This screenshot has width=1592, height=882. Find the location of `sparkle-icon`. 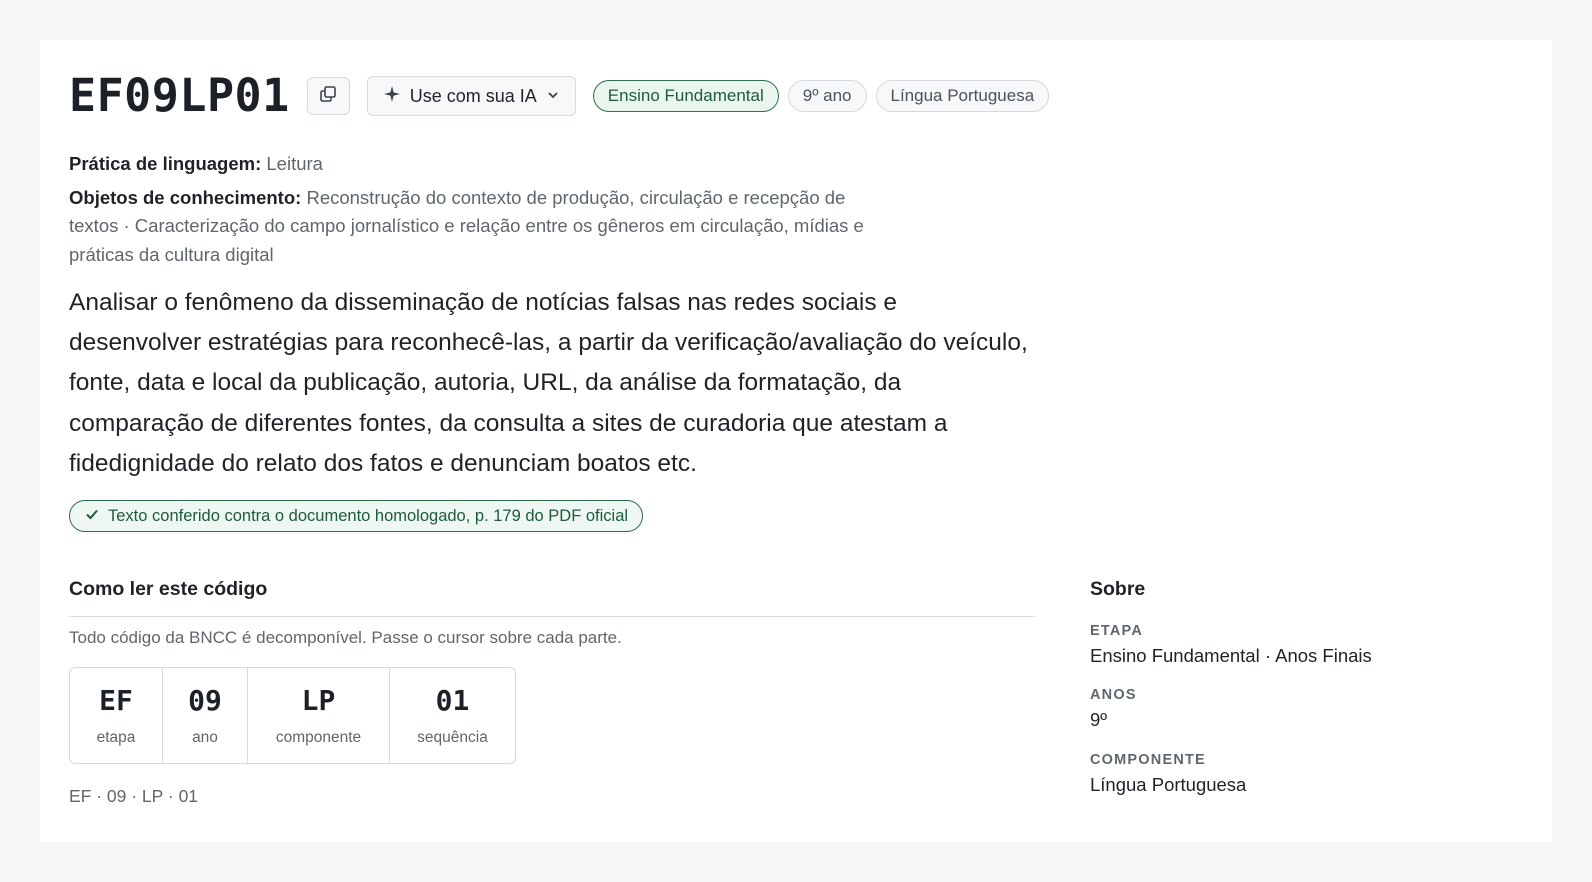

sparkle-icon is located at coordinates (392, 96).